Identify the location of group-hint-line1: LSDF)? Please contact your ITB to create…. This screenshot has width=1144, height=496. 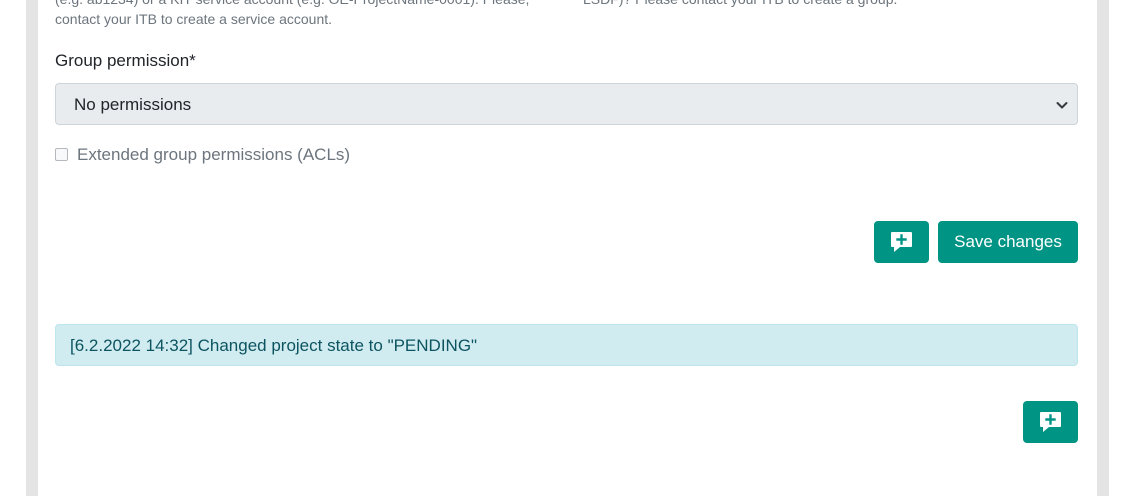
(830, 4).